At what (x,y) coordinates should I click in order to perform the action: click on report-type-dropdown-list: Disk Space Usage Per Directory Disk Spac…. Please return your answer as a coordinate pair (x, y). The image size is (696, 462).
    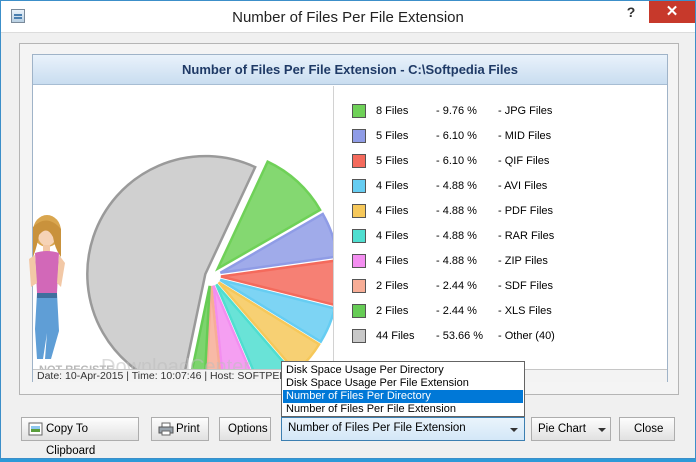
    Looking at the image, I should click on (403, 389).